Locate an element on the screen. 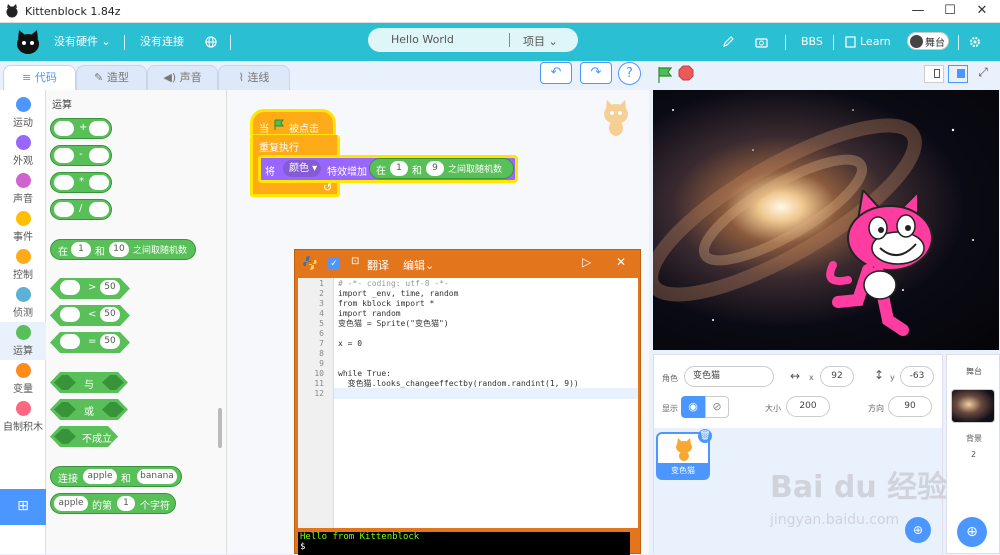 The width and height of the screenshot is (1000, 555). choose-sprite-button: ⊕ is located at coordinates (918, 530).